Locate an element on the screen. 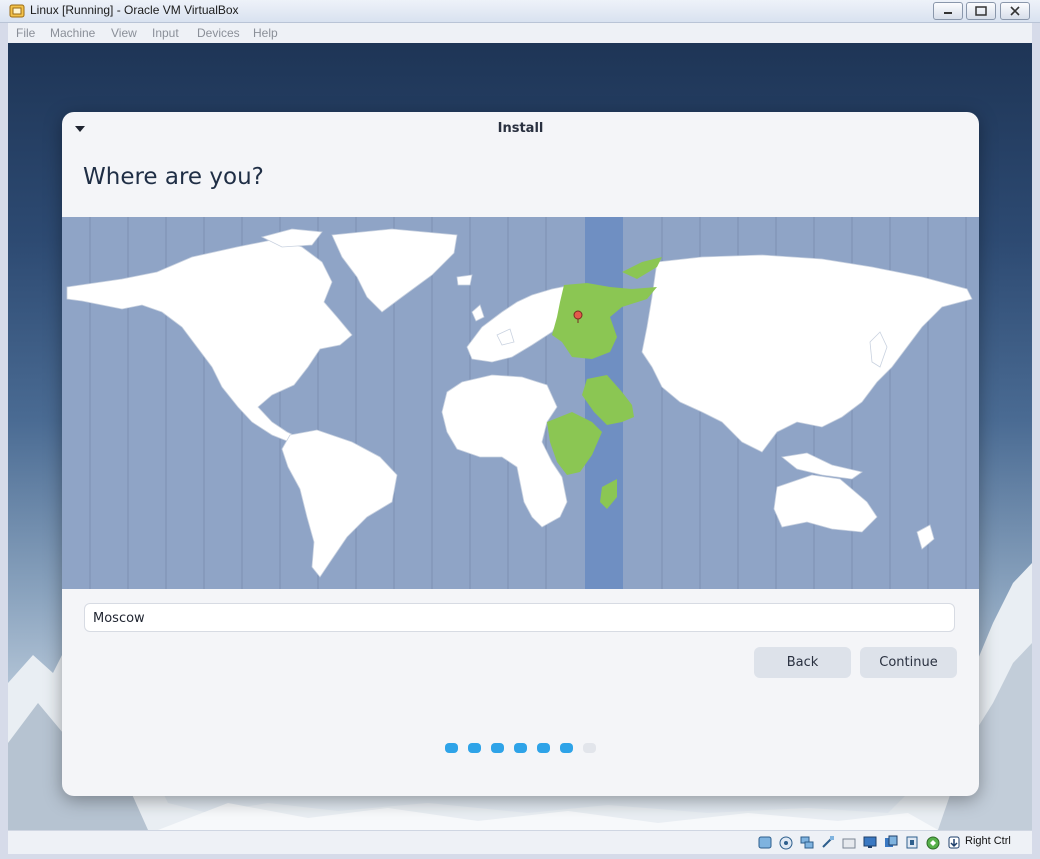 The width and height of the screenshot is (1040, 859). dialog-title: Install is located at coordinates (520, 128).